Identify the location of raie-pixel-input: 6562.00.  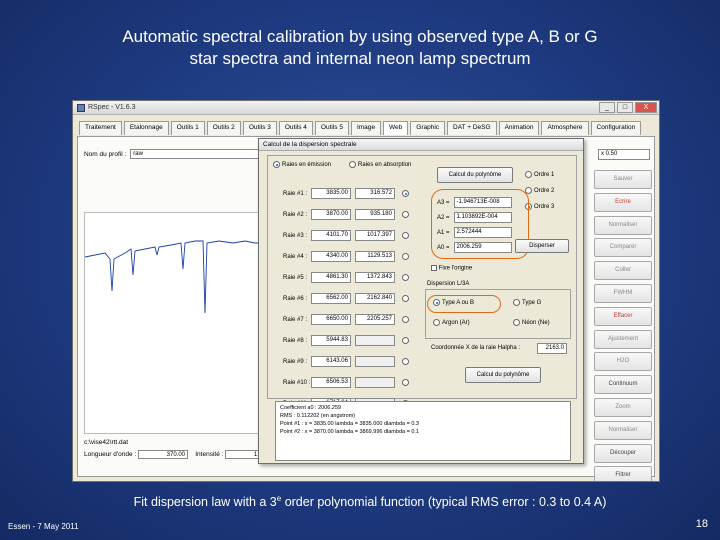
(331, 298).